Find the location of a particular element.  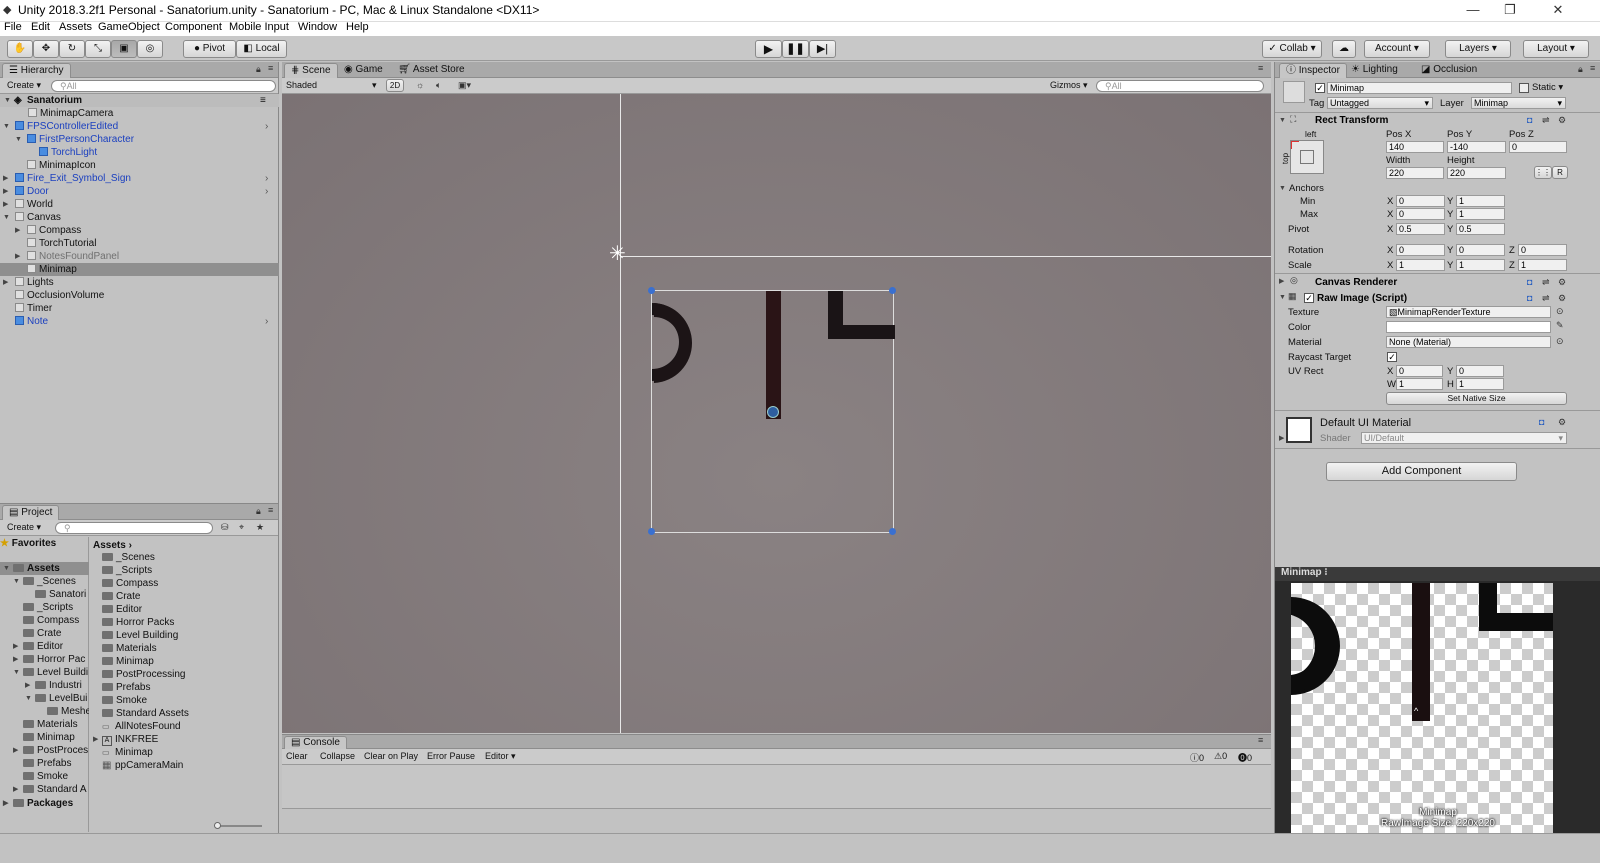

project-tree-item: ▶ Standard A is located at coordinates (44, 789).